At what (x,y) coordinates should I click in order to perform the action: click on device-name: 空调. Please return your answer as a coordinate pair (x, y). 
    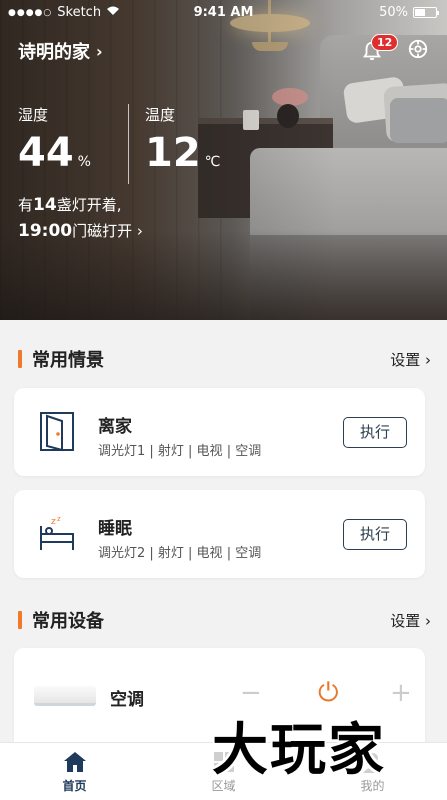
    Looking at the image, I should click on (127, 700).